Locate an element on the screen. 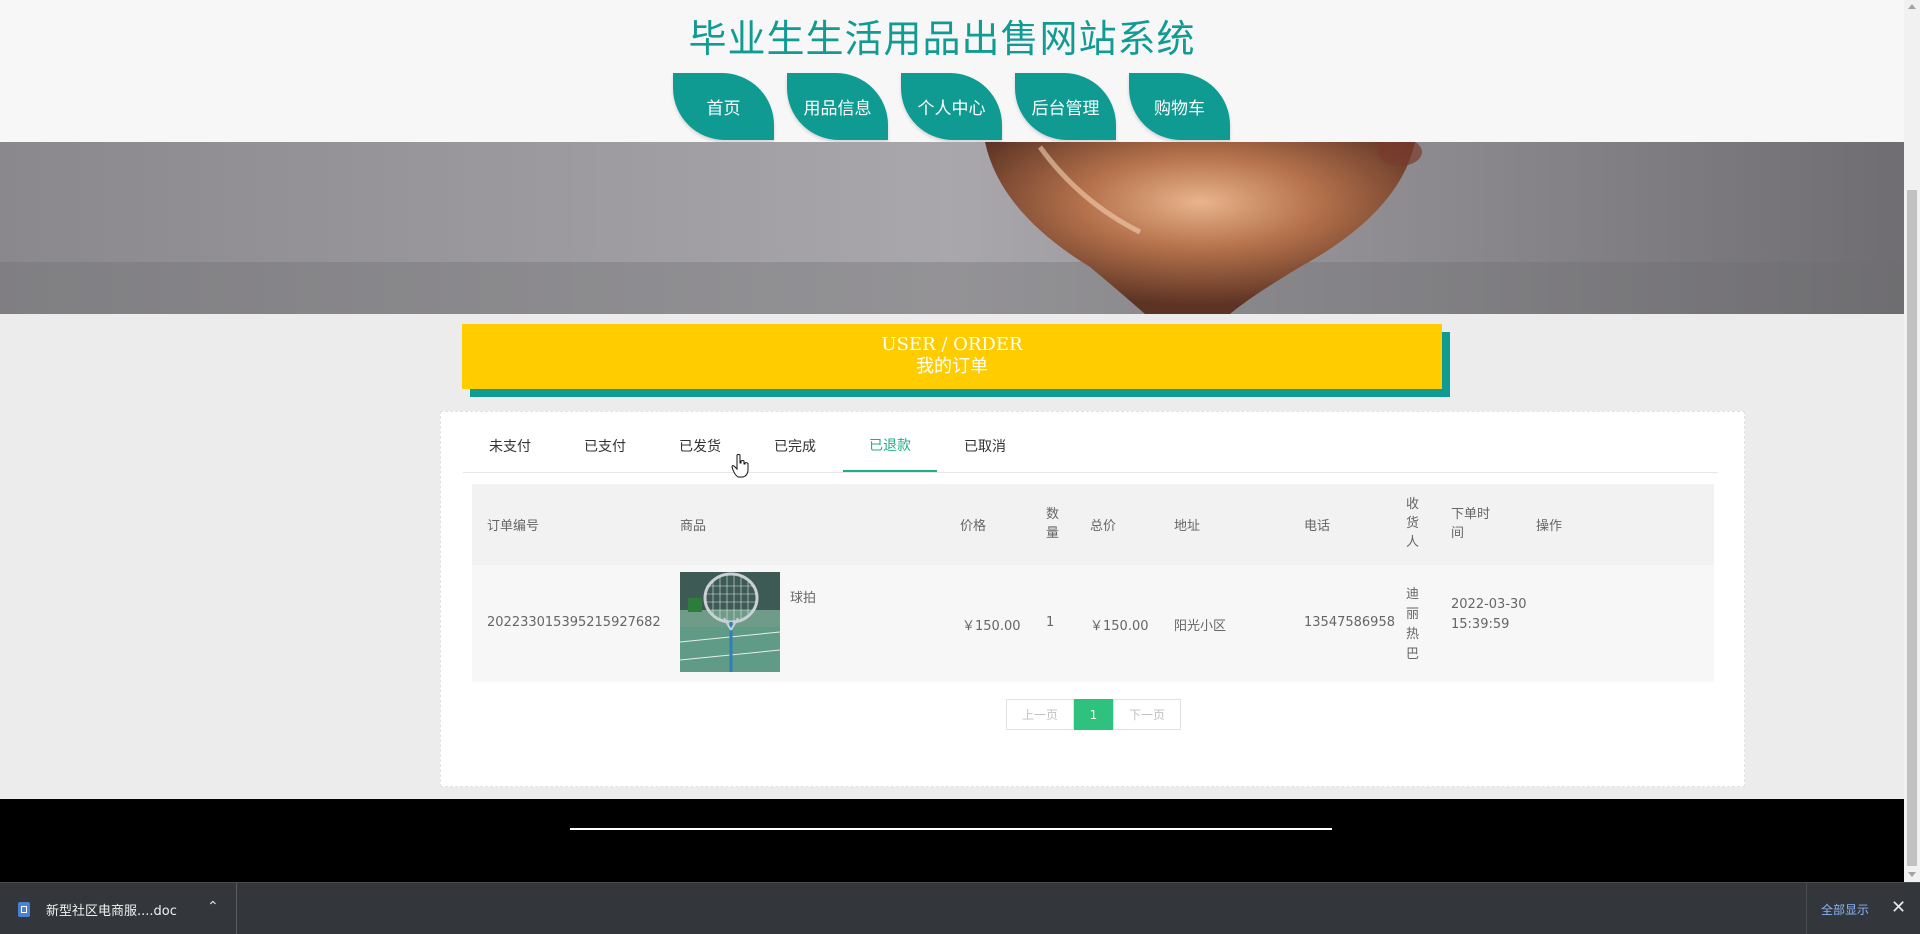 The height and width of the screenshot is (934, 1920). scroll-up-arrow-icon is located at coordinates (1912, 6).